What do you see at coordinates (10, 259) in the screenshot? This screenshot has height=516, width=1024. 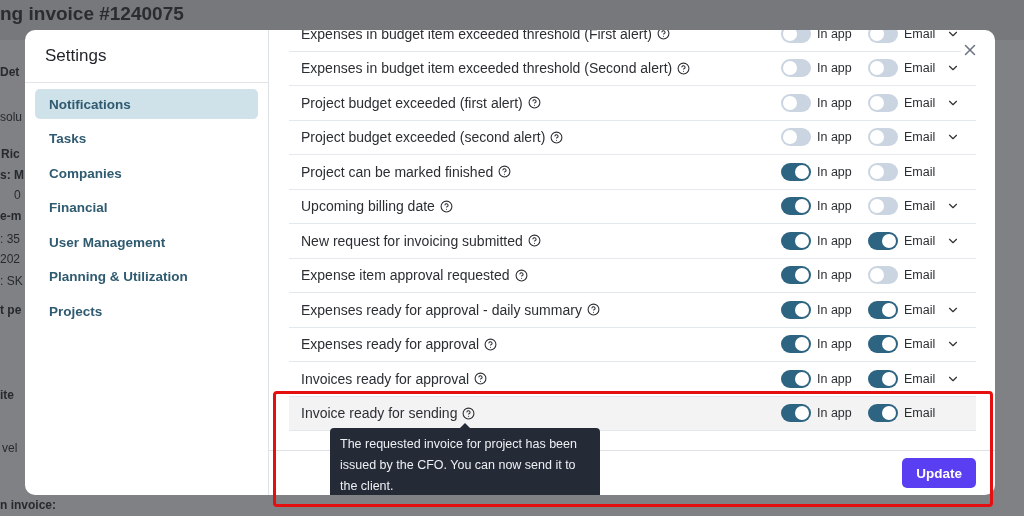 I see `background-text: 202` at bounding box center [10, 259].